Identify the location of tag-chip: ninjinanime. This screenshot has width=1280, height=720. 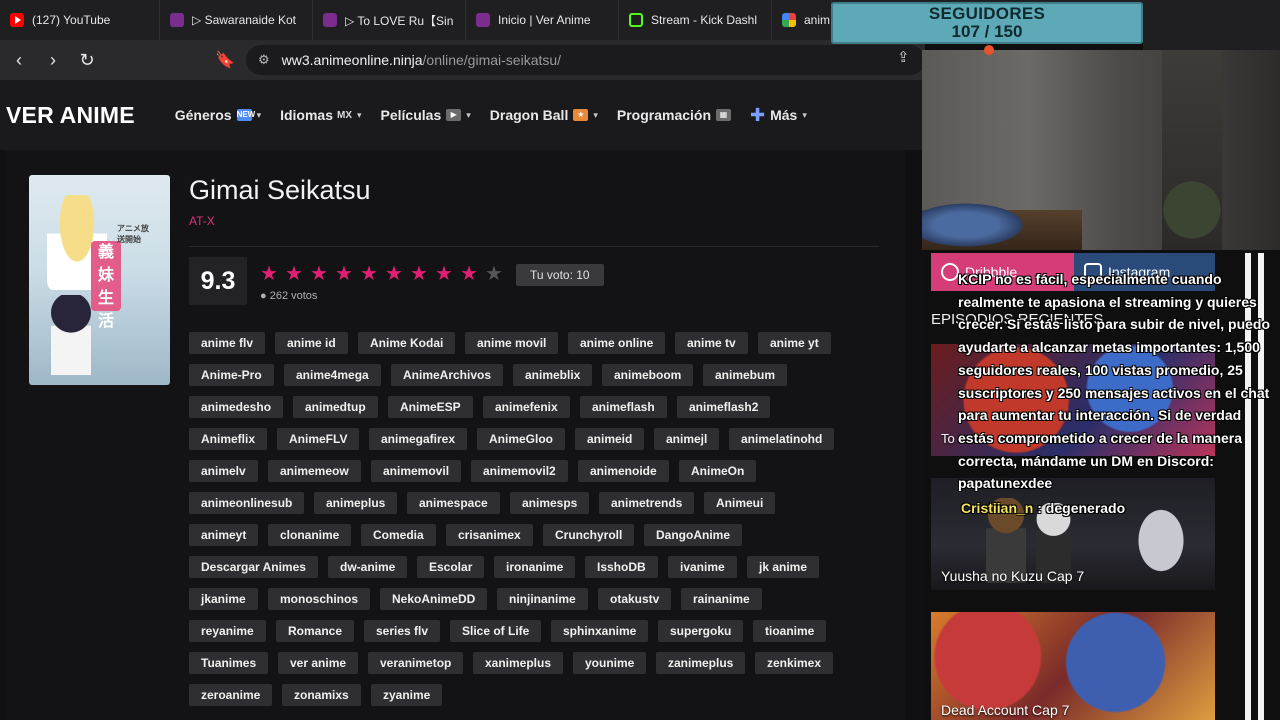
(542, 599).